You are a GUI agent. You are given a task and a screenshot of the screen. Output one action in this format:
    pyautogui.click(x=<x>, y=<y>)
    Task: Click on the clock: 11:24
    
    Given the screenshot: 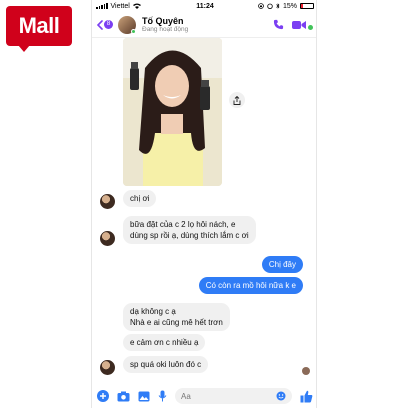 What is the action you would take?
    pyautogui.click(x=205, y=6)
    